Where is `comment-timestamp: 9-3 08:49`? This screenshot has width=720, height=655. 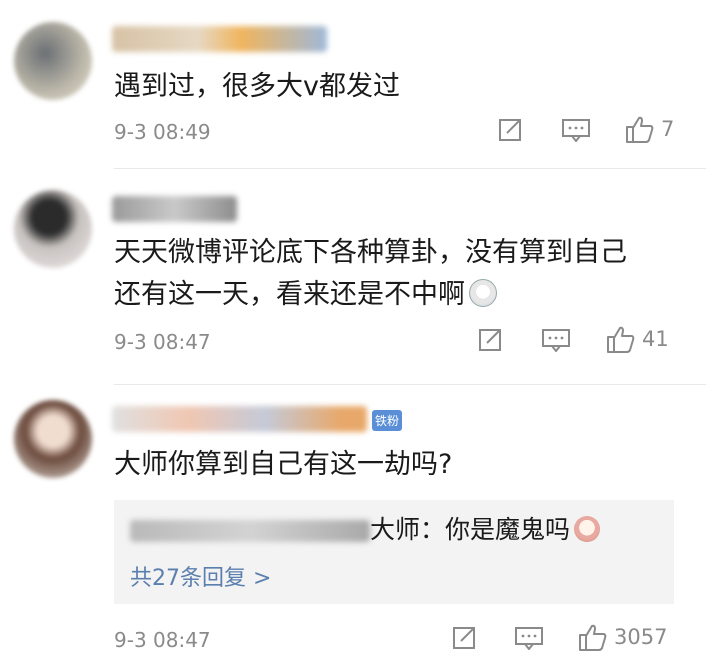 comment-timestamp: 9-3 08:49 is located at coordinates (162, 132).